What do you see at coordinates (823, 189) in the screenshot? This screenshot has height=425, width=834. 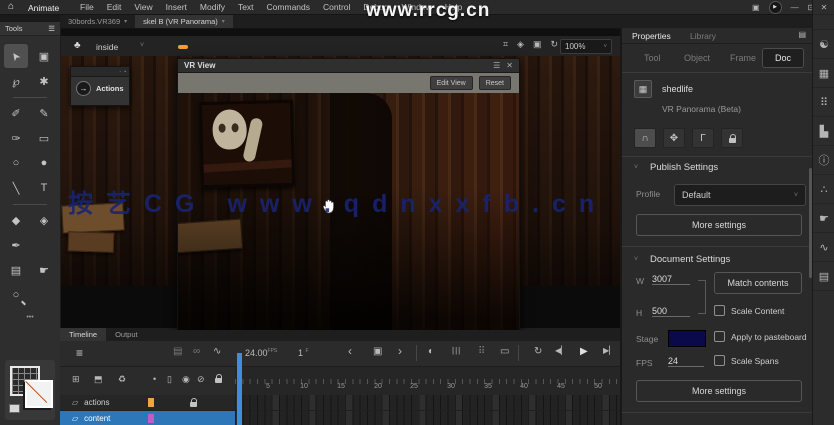 I see `particles-panel-icon: ∴` at bounding box center [823, 189].